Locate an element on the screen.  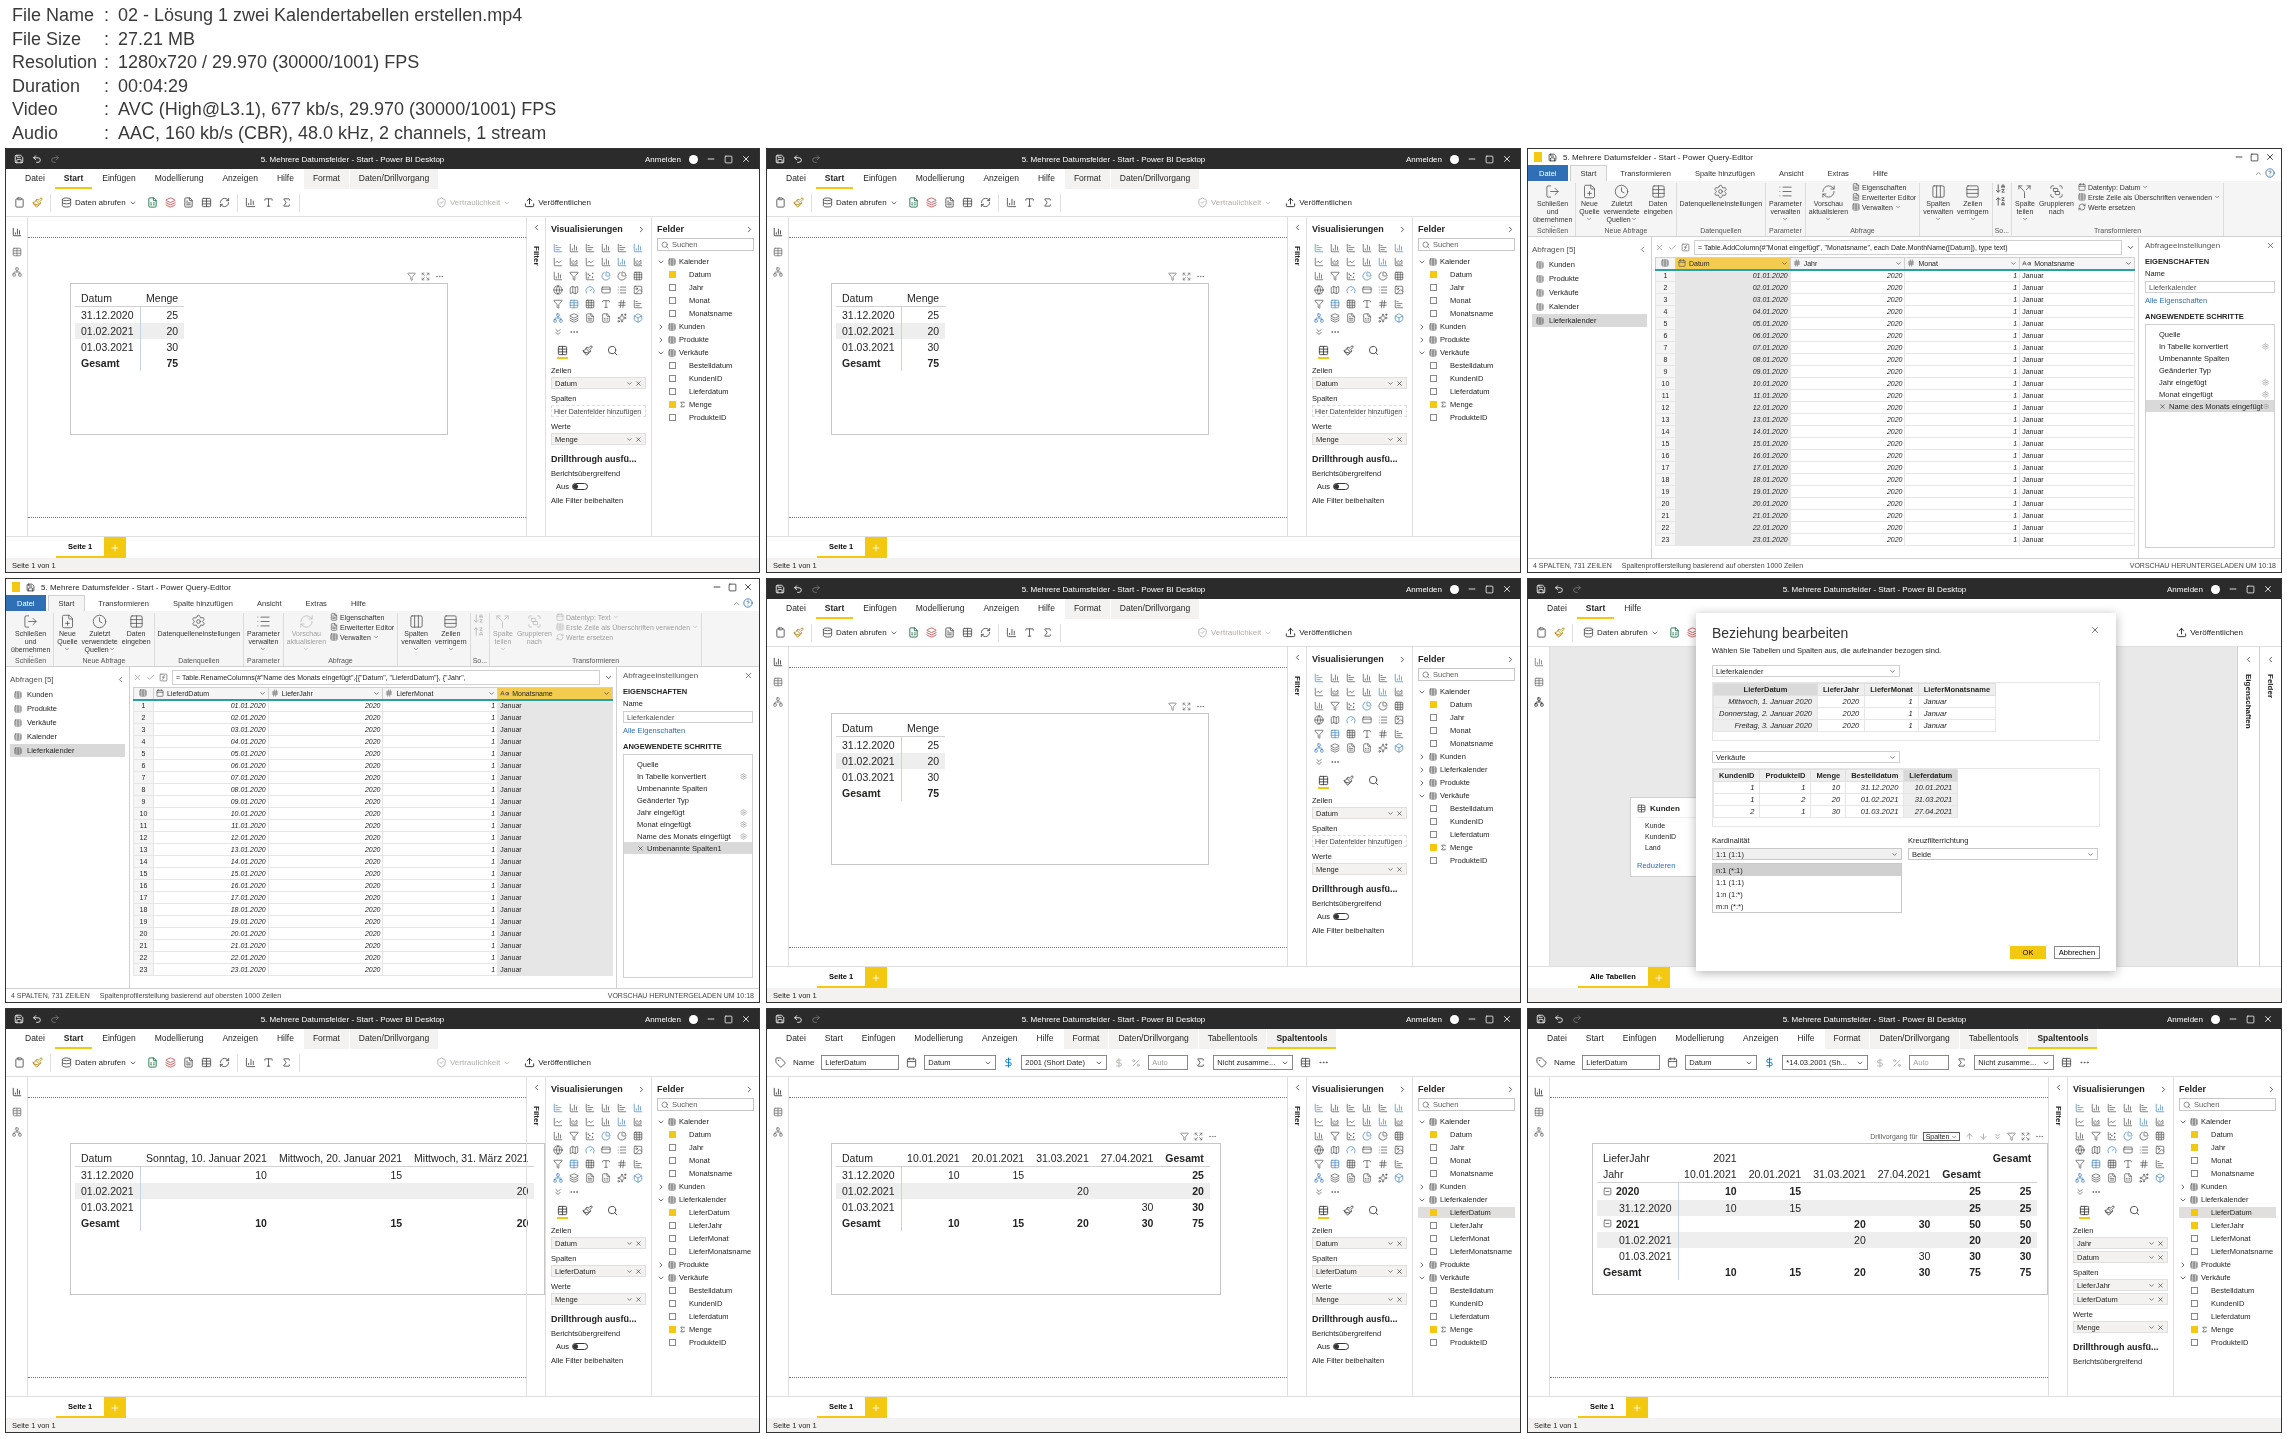
document-icon is located at coordinates (590, 1177).